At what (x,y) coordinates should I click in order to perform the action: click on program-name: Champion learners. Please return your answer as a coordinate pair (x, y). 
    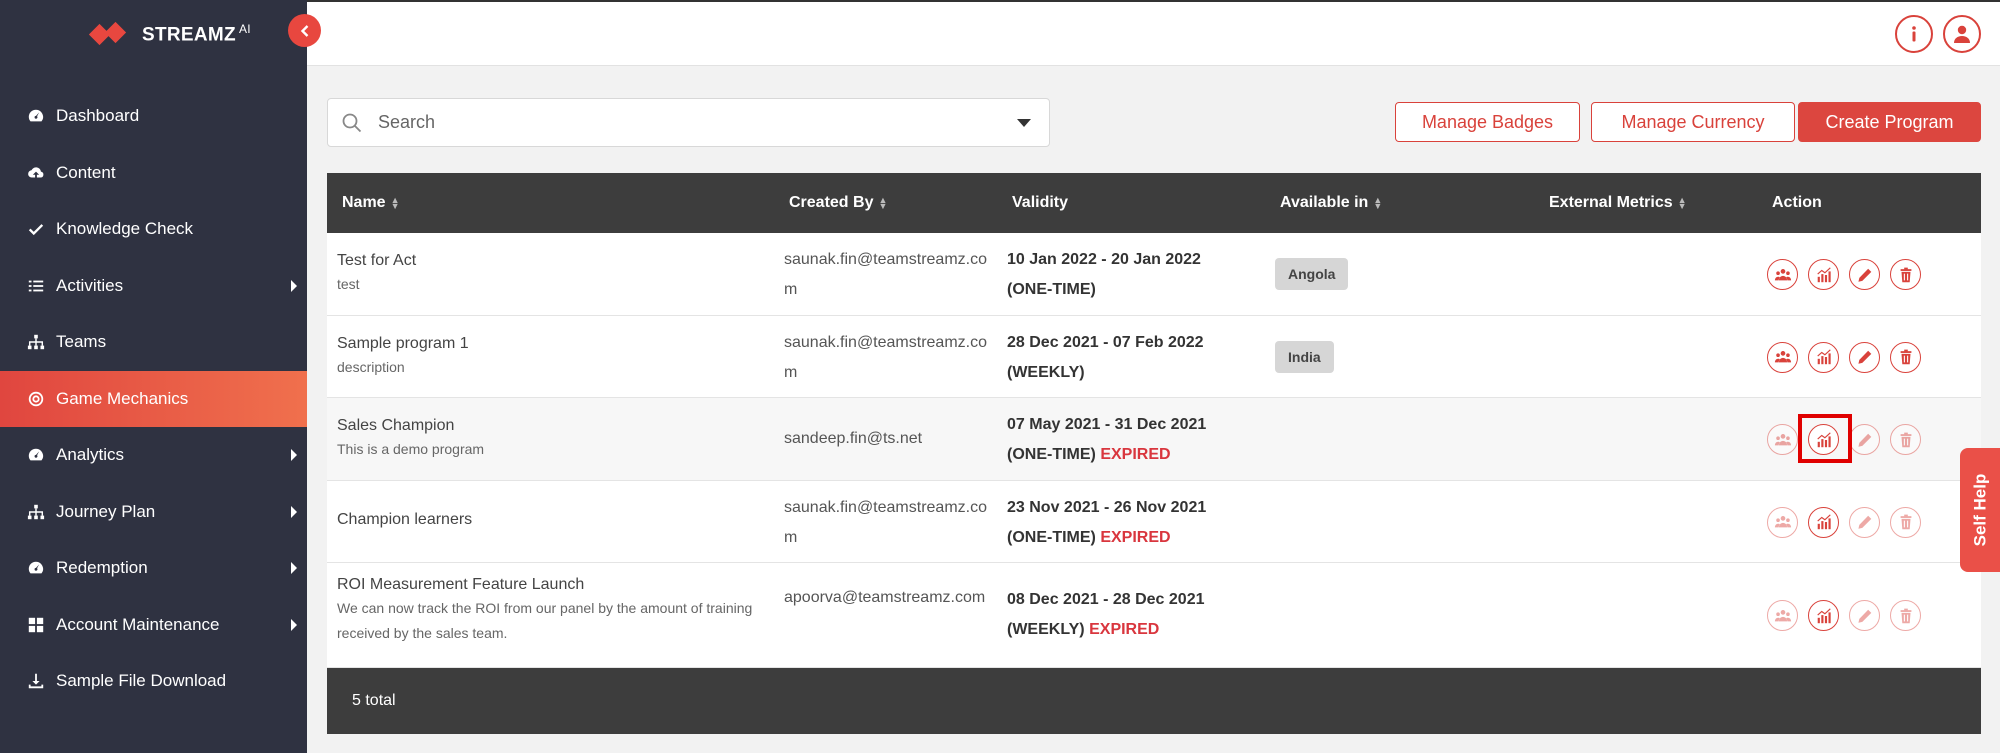
    Looking at the image, I should click on (405, 519).